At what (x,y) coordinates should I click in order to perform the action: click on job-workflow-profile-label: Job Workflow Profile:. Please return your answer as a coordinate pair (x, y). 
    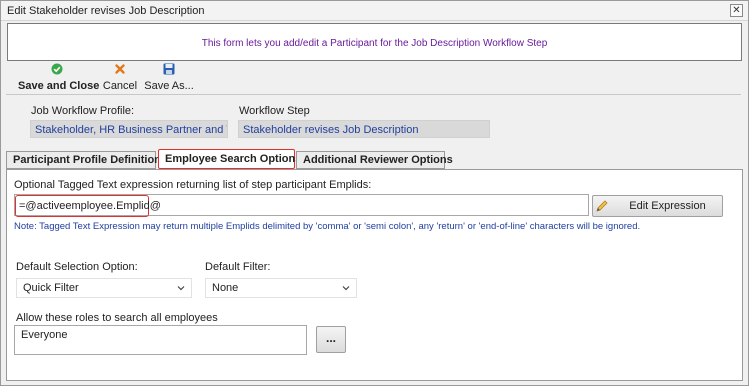
    Looking at the image, I should click on (83, 111).